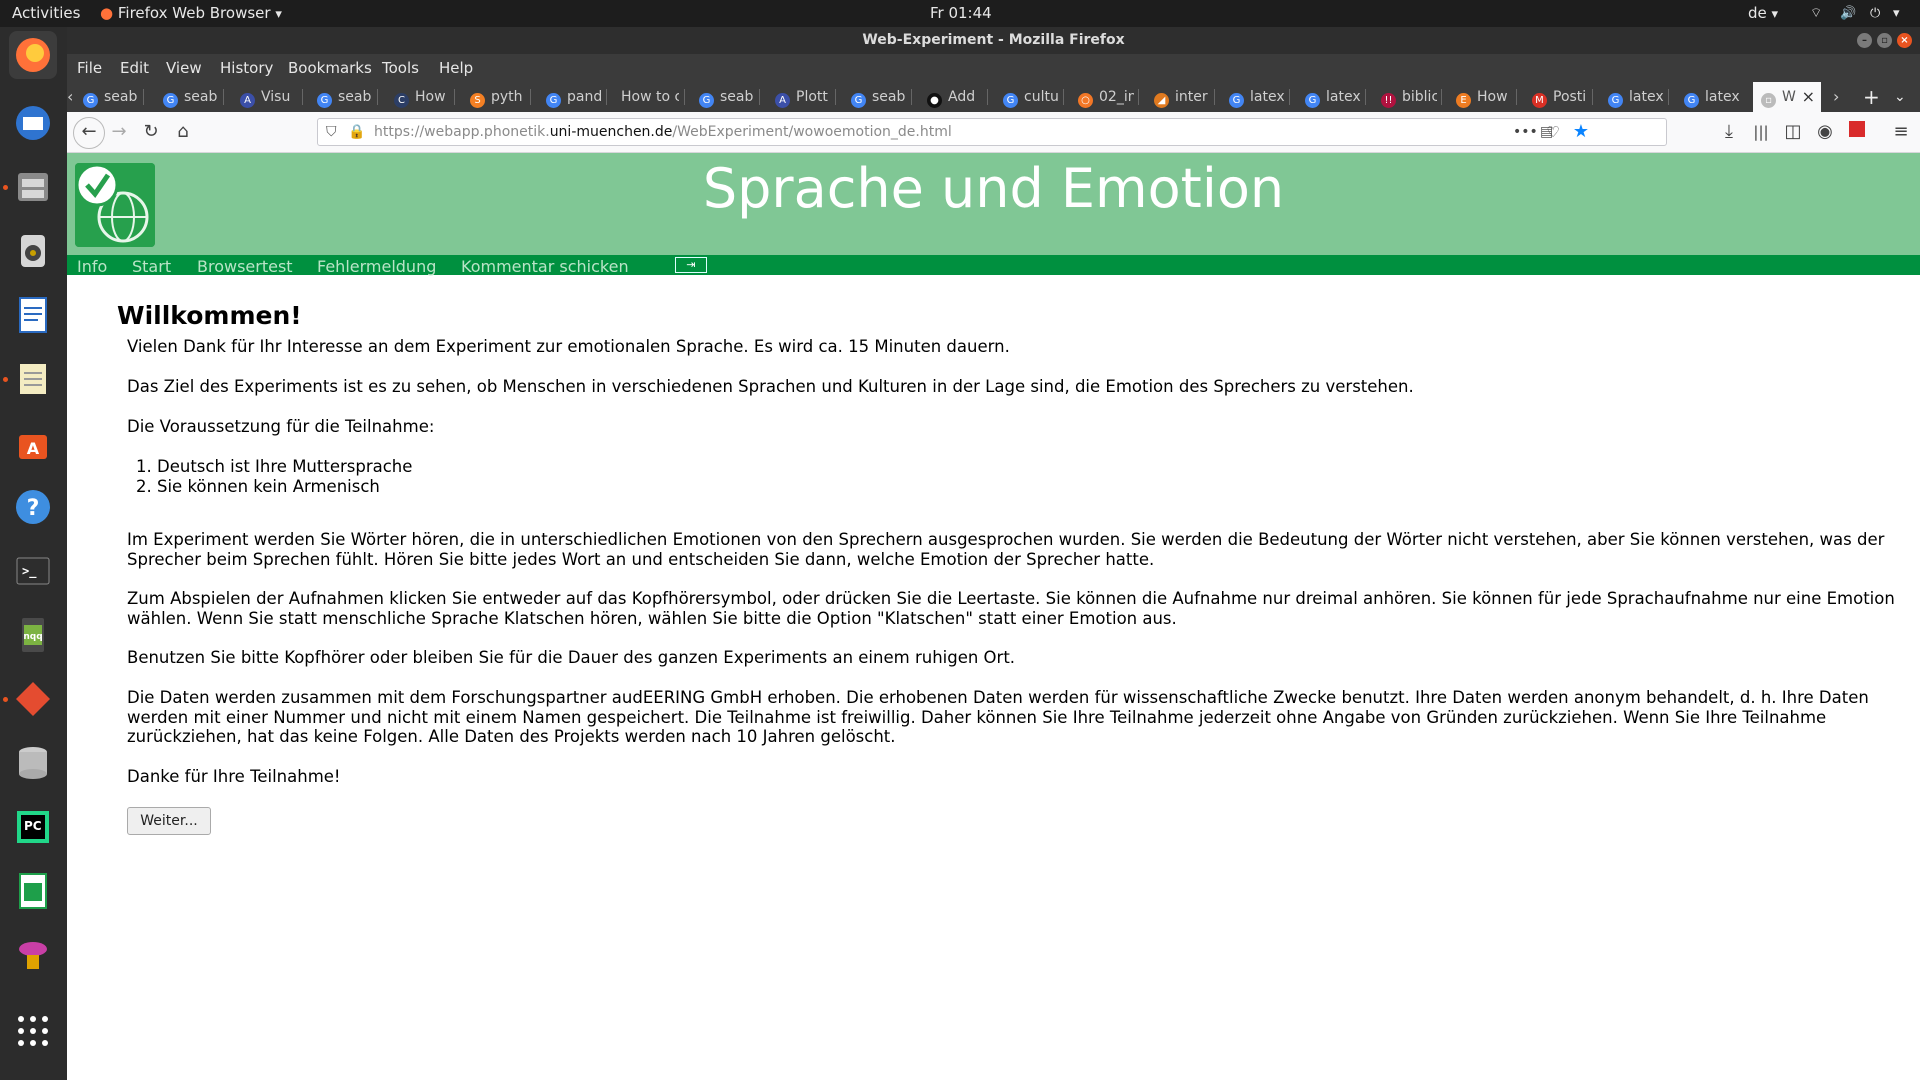 This screenshot has width=1920, height=1080. What do you see at coordinates (401, 100) in the screenshot?
I see `c-icon: C` at bounding box center [401, 100].